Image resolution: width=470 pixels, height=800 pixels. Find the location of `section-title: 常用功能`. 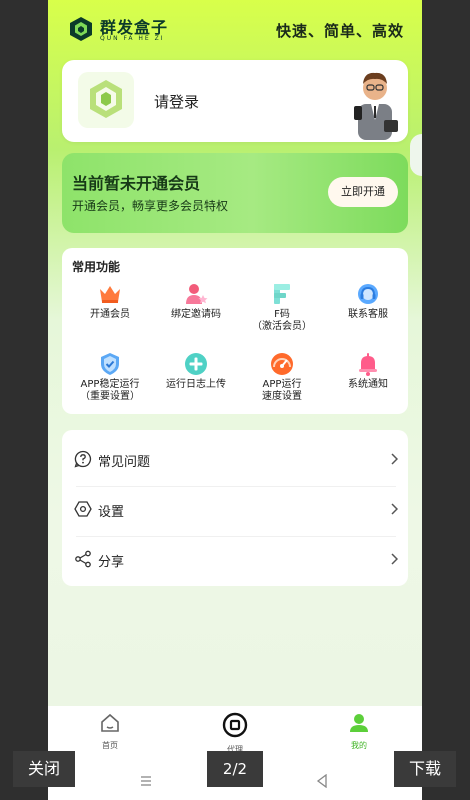

section-title: 常用功能 is located at coordinates (96, 267).